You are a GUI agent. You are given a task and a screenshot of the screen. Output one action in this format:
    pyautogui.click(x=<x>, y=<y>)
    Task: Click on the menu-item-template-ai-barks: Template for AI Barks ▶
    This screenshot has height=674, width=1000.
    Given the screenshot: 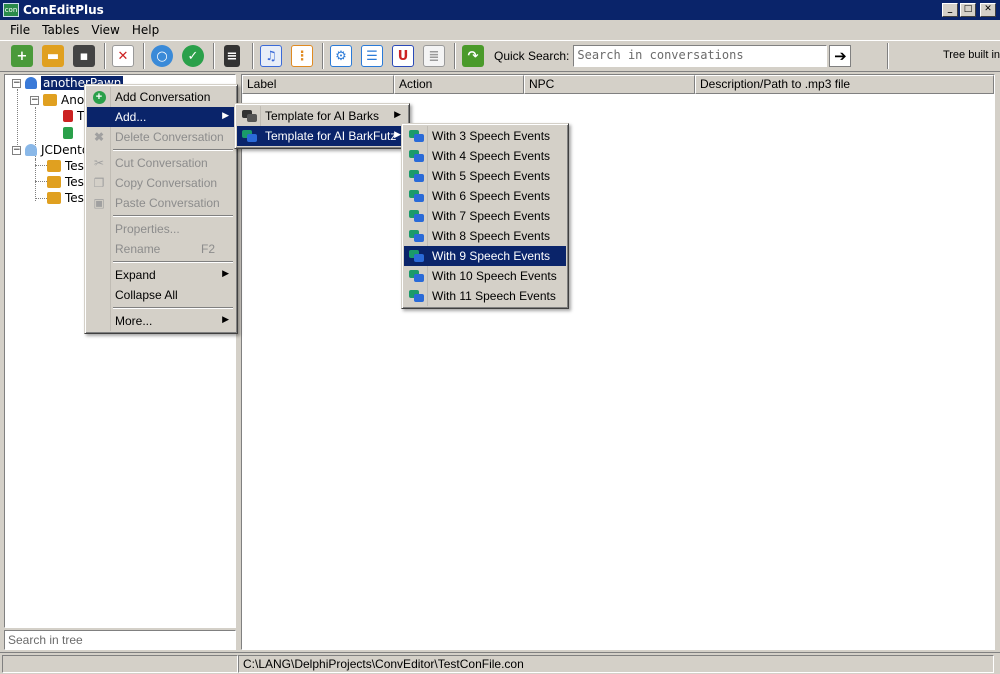 What is the action you would take?
    pyautogui.click(x=322, y=116)
    